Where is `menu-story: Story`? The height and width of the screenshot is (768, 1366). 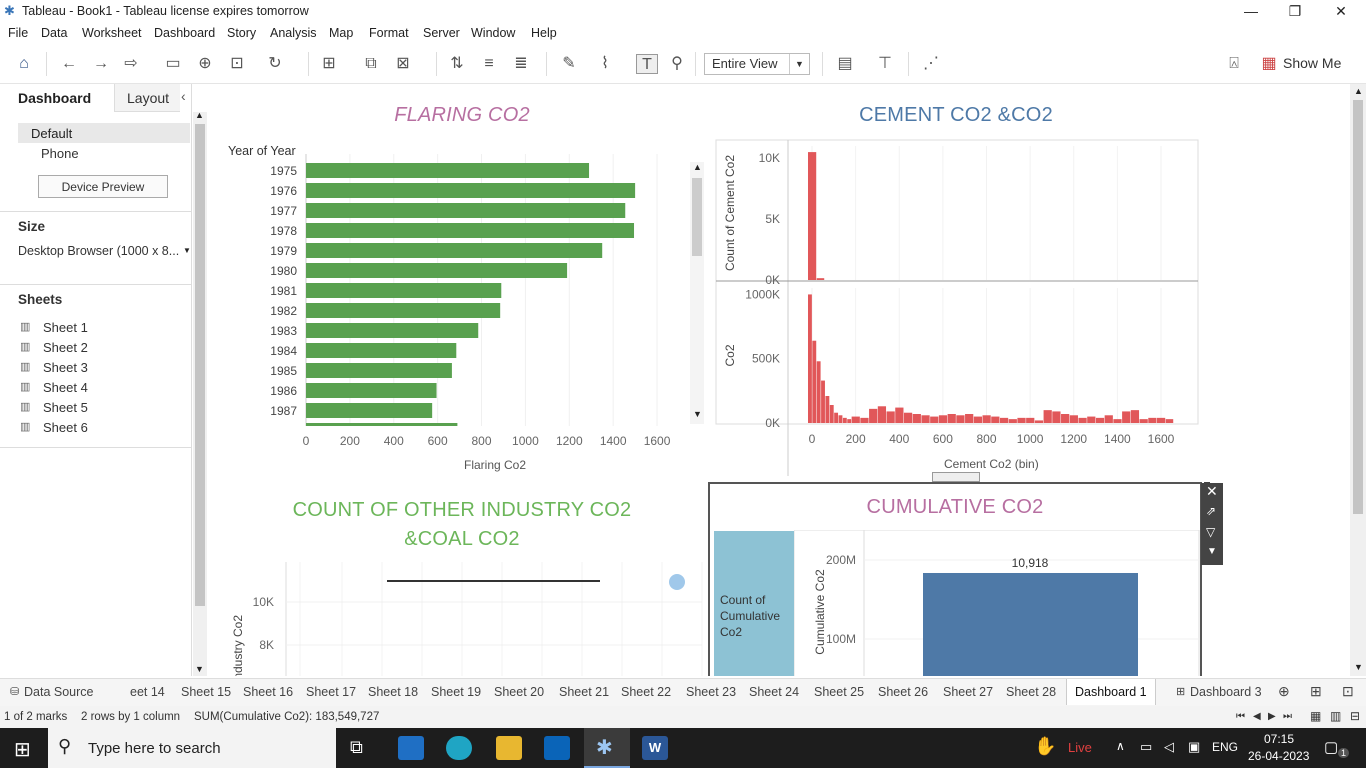
menu-story: Story is located at coordinates (241, 33).